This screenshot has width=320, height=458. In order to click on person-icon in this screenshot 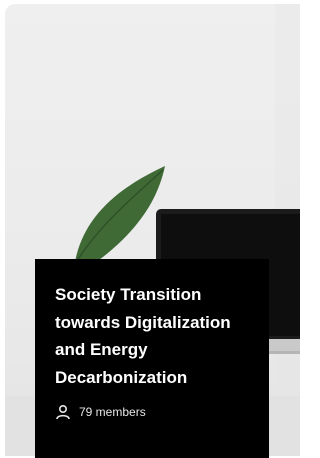, I will do `click(63, 412)`.